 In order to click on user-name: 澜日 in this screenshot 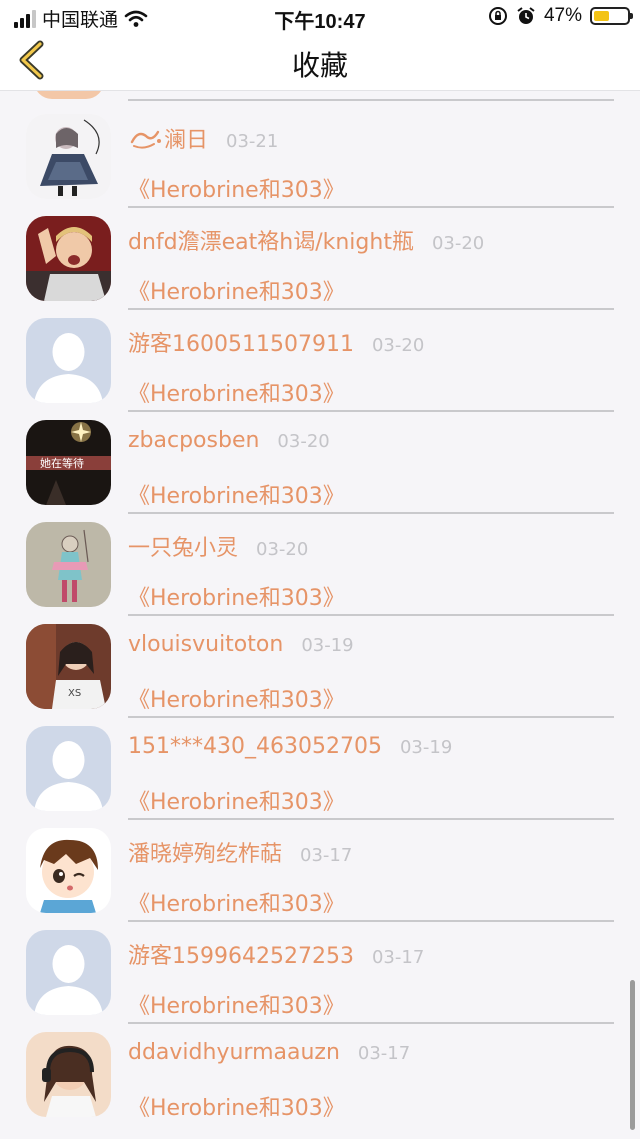, I will do `click(186, 140)`.